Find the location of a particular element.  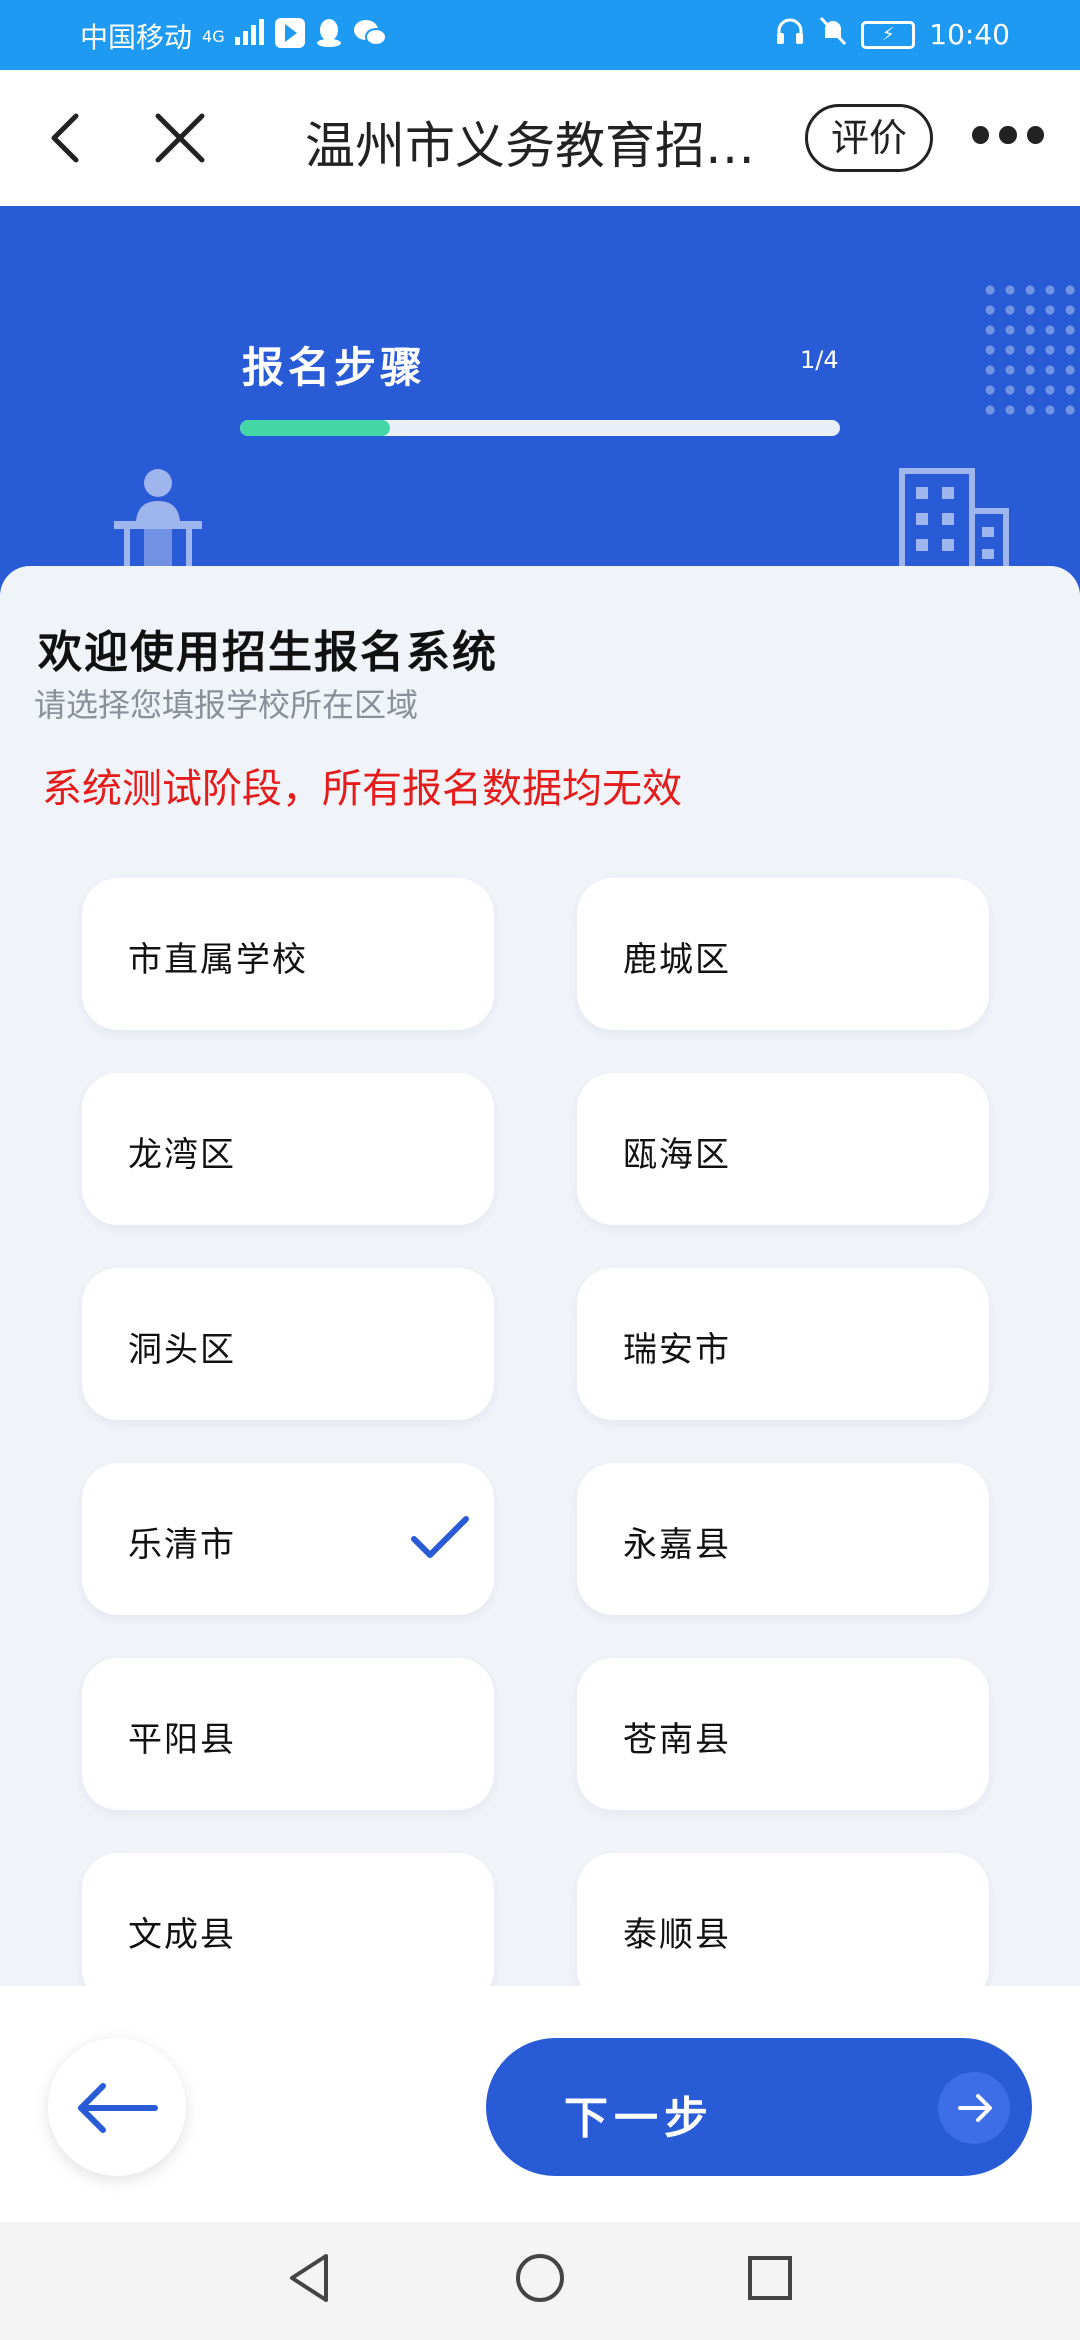

region-label: 瓯海区 is located at coordinates (677, 1155).